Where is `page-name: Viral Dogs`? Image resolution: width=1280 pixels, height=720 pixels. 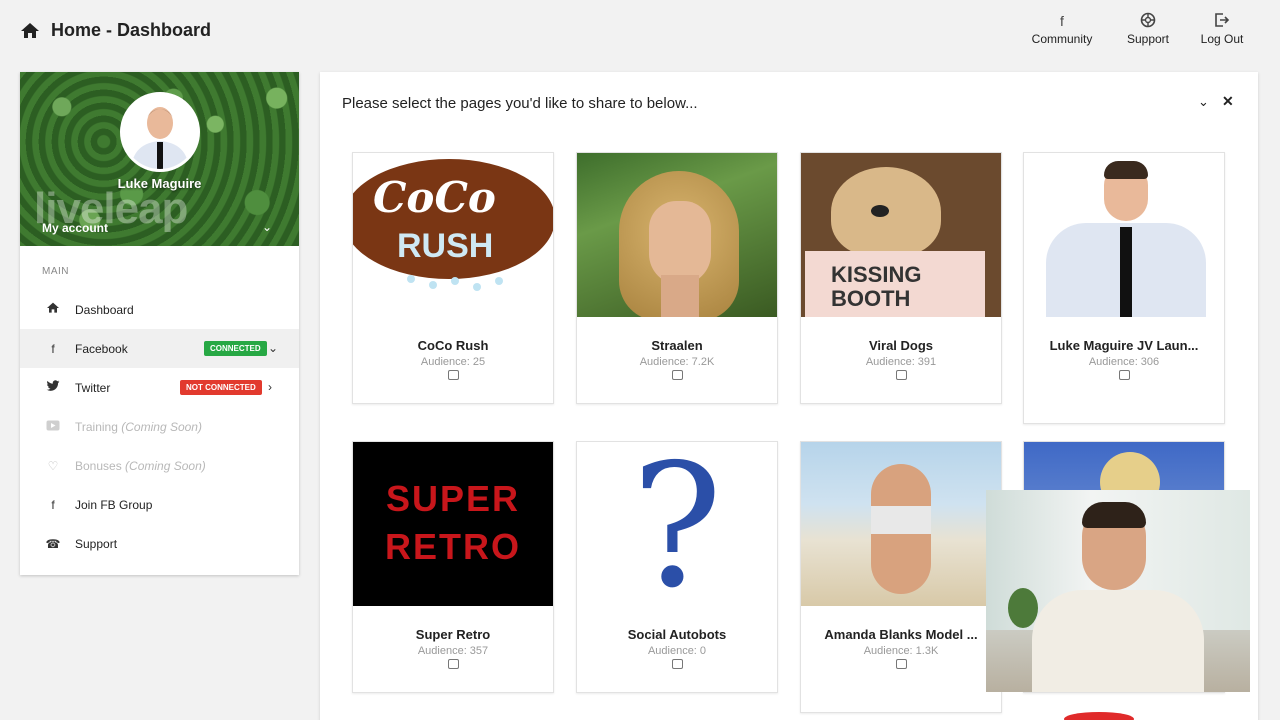
page-name: Viral Dogs is located at coordinates (901, 345).